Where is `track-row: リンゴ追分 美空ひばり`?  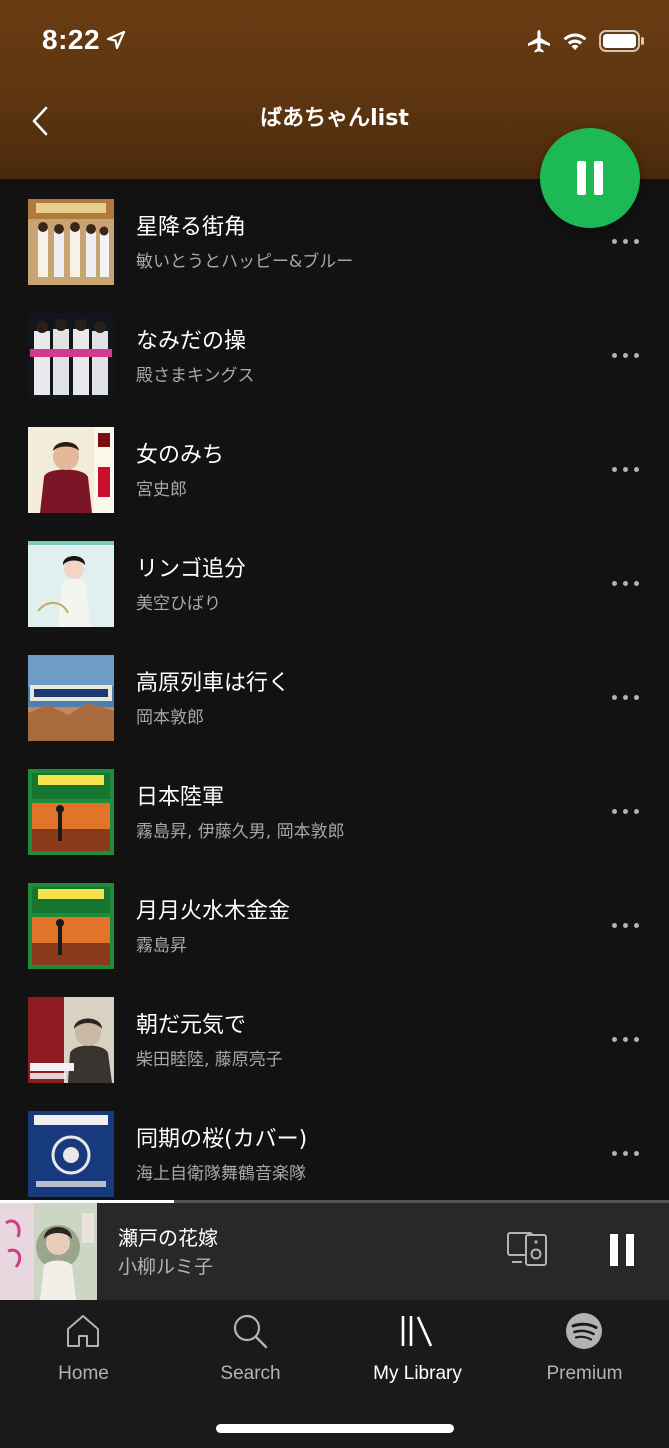
track-row: リンゴ追分 美空ひばり is located at coordinates (334, 578).